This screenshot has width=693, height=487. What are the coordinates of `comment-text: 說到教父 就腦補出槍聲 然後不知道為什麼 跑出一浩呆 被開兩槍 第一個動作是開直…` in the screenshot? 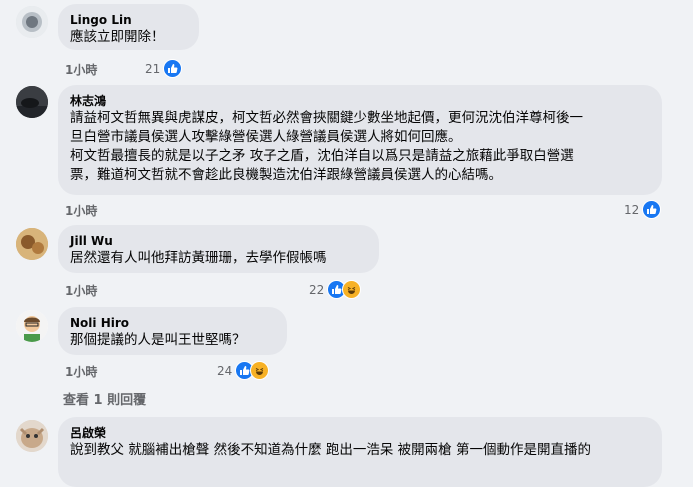 It's located at (330, 450).